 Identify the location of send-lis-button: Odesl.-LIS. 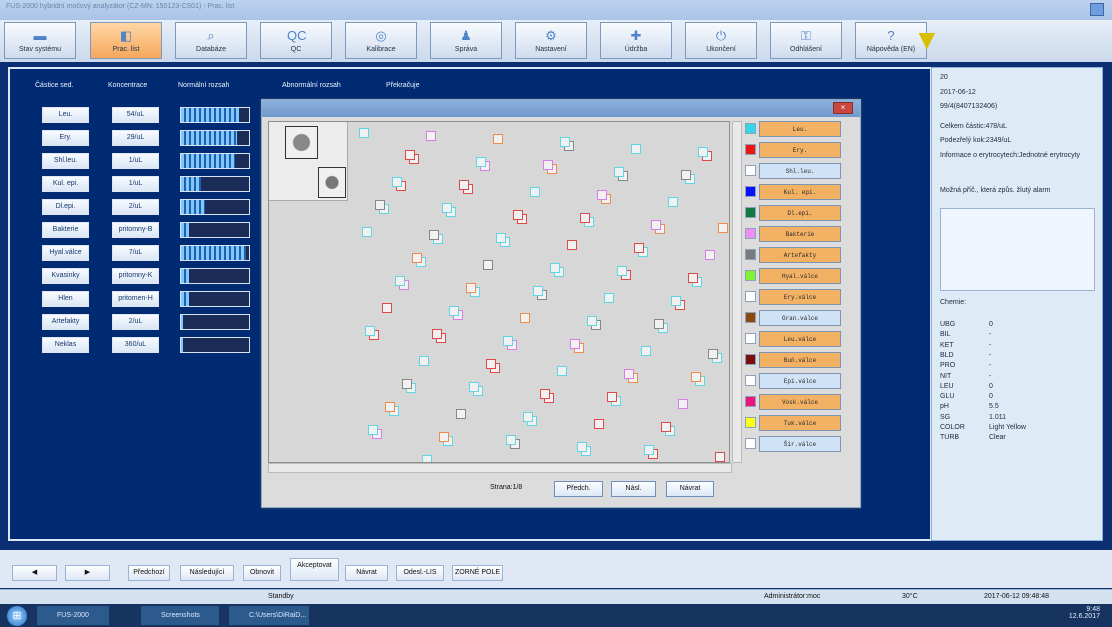
(420, 573).